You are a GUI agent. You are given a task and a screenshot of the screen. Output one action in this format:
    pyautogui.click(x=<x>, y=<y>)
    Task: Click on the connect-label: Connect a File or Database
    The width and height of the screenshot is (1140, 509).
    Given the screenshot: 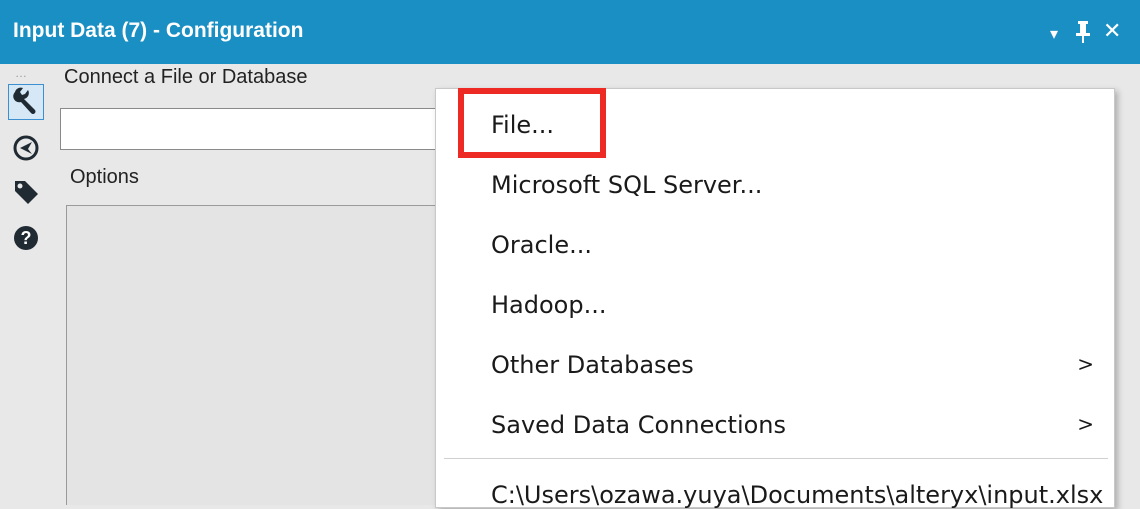 What is the action you would take?
    pyautogui.click(x=186, y=77)
    